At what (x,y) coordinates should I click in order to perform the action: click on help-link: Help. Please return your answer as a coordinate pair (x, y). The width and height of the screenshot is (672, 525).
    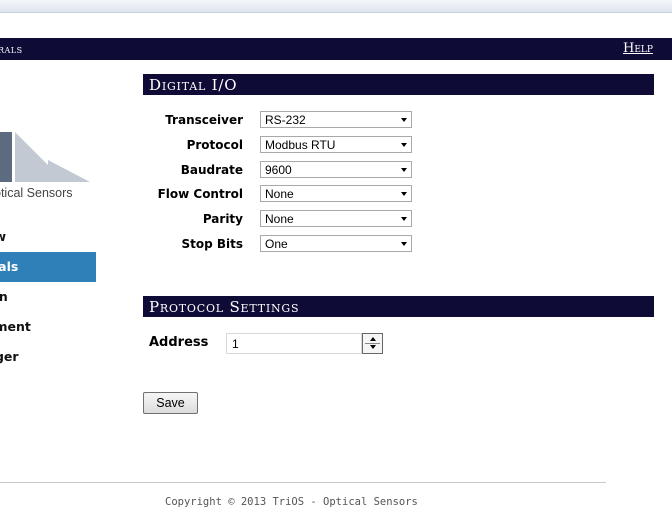
    Looking at the image, I should click on (638, 48).